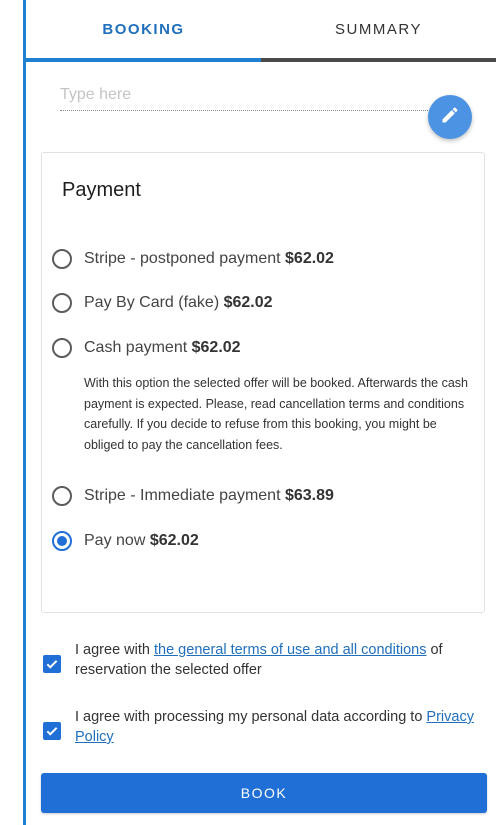 The image size is (496, 825). What do you see at coordinates (141, 540) in the screenshot?
I see `option-label: Pay now $62.02` at bounding box center [141, 540].